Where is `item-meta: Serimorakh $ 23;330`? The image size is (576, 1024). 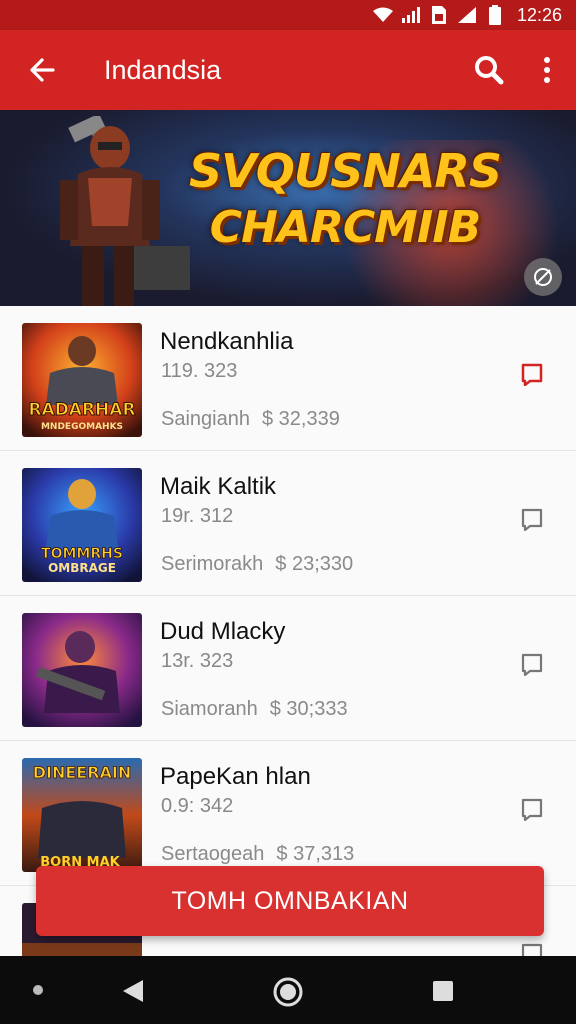 item-meta: Serimorakh $ 23;330 is located at coordinates (257, 564).